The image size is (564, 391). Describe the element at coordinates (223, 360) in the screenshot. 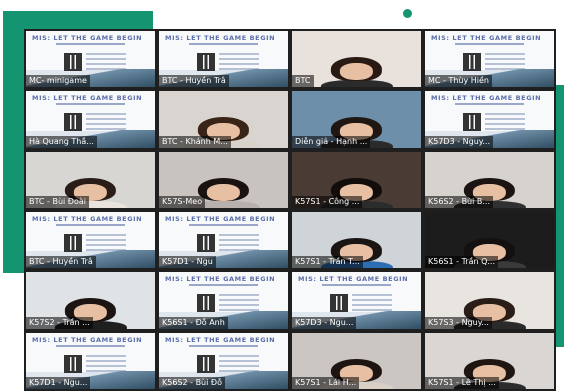

I see `participant-tile: MIS: LET THE GAME BEGIN K56S2 - Bùi Đỗ` at that location.